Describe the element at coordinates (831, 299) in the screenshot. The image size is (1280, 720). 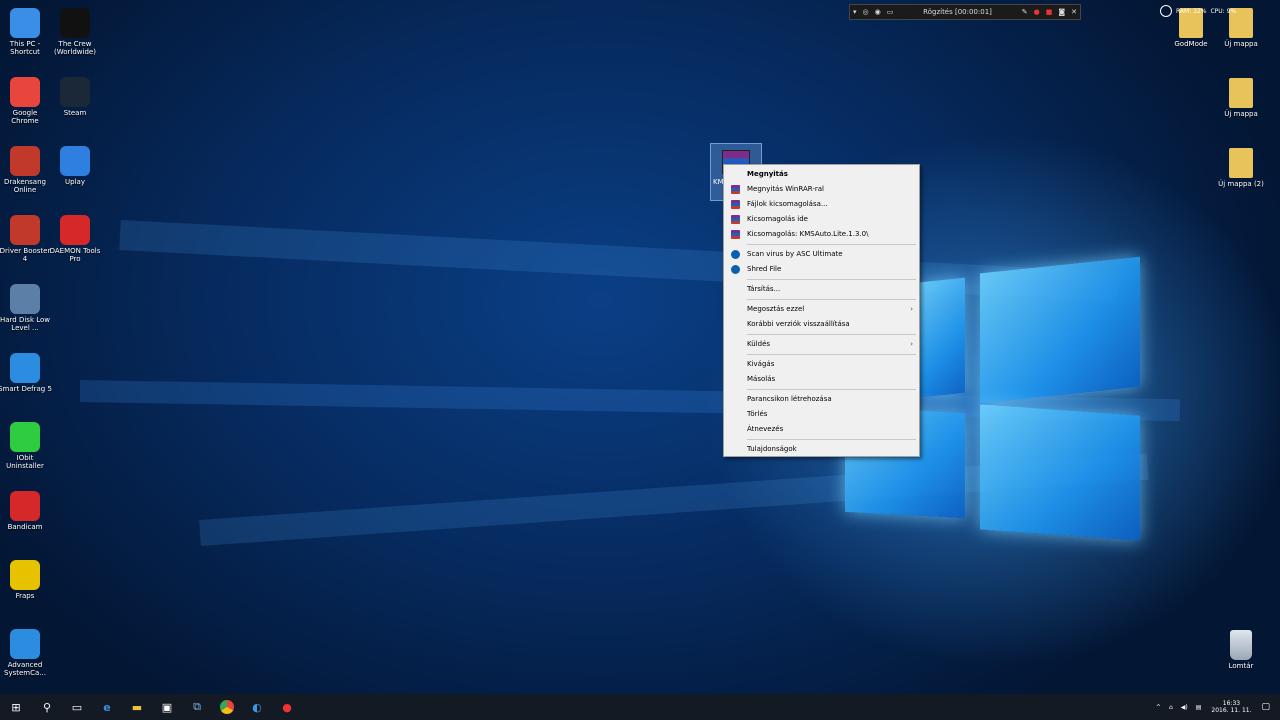
I see `menu-separator` at that location.